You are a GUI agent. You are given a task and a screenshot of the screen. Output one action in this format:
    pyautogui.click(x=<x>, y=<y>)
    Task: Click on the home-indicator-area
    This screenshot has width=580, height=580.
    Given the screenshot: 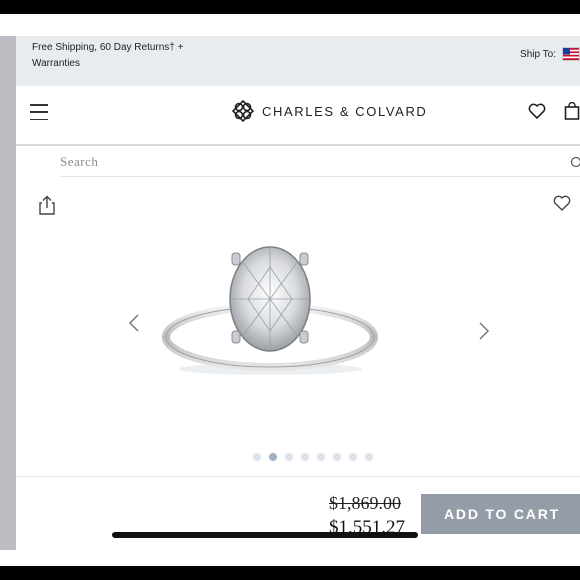 What is the action you would take?
    pyautogui.click(x=290, y=558)
    